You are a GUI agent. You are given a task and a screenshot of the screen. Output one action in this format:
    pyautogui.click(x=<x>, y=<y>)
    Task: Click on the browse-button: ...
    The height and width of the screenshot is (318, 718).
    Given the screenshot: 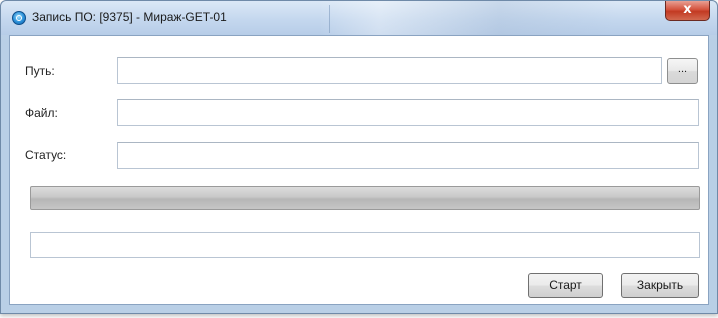 What is the action you would take?
    pyautogui.click(x=682, y=71)
    